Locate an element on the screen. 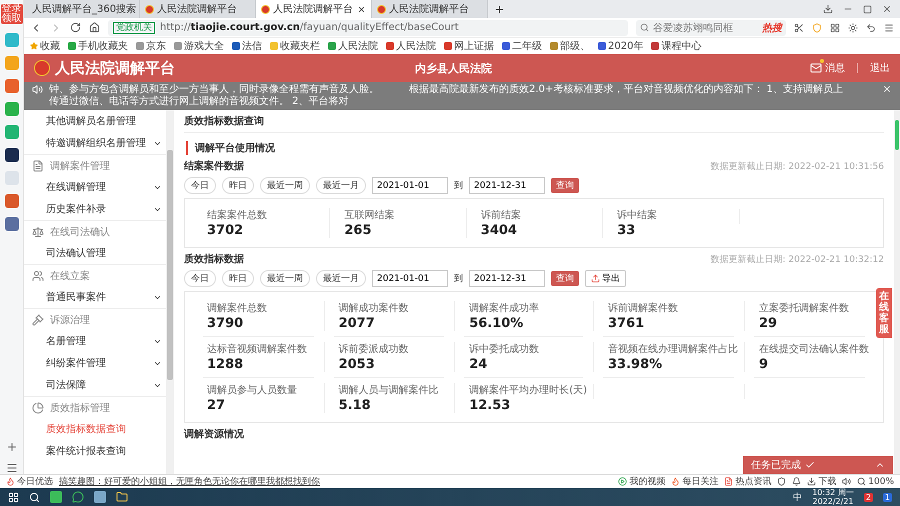 The height and width of the screenshot is (506, 900). emblem-icon is located at coordinates (149, 9).